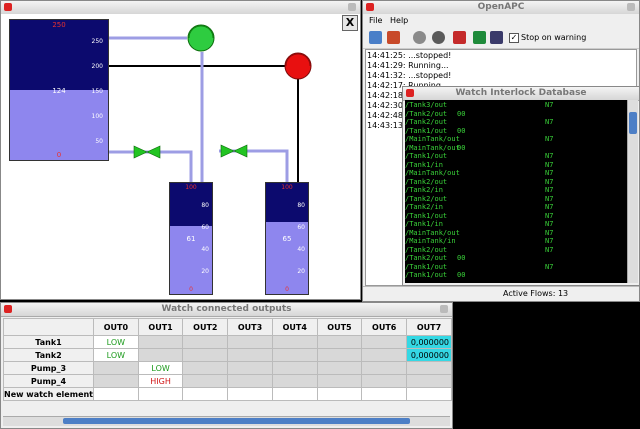  Describe the element at coordinates (419, 37) in the screenshot. I see `settings-icon` at that location.